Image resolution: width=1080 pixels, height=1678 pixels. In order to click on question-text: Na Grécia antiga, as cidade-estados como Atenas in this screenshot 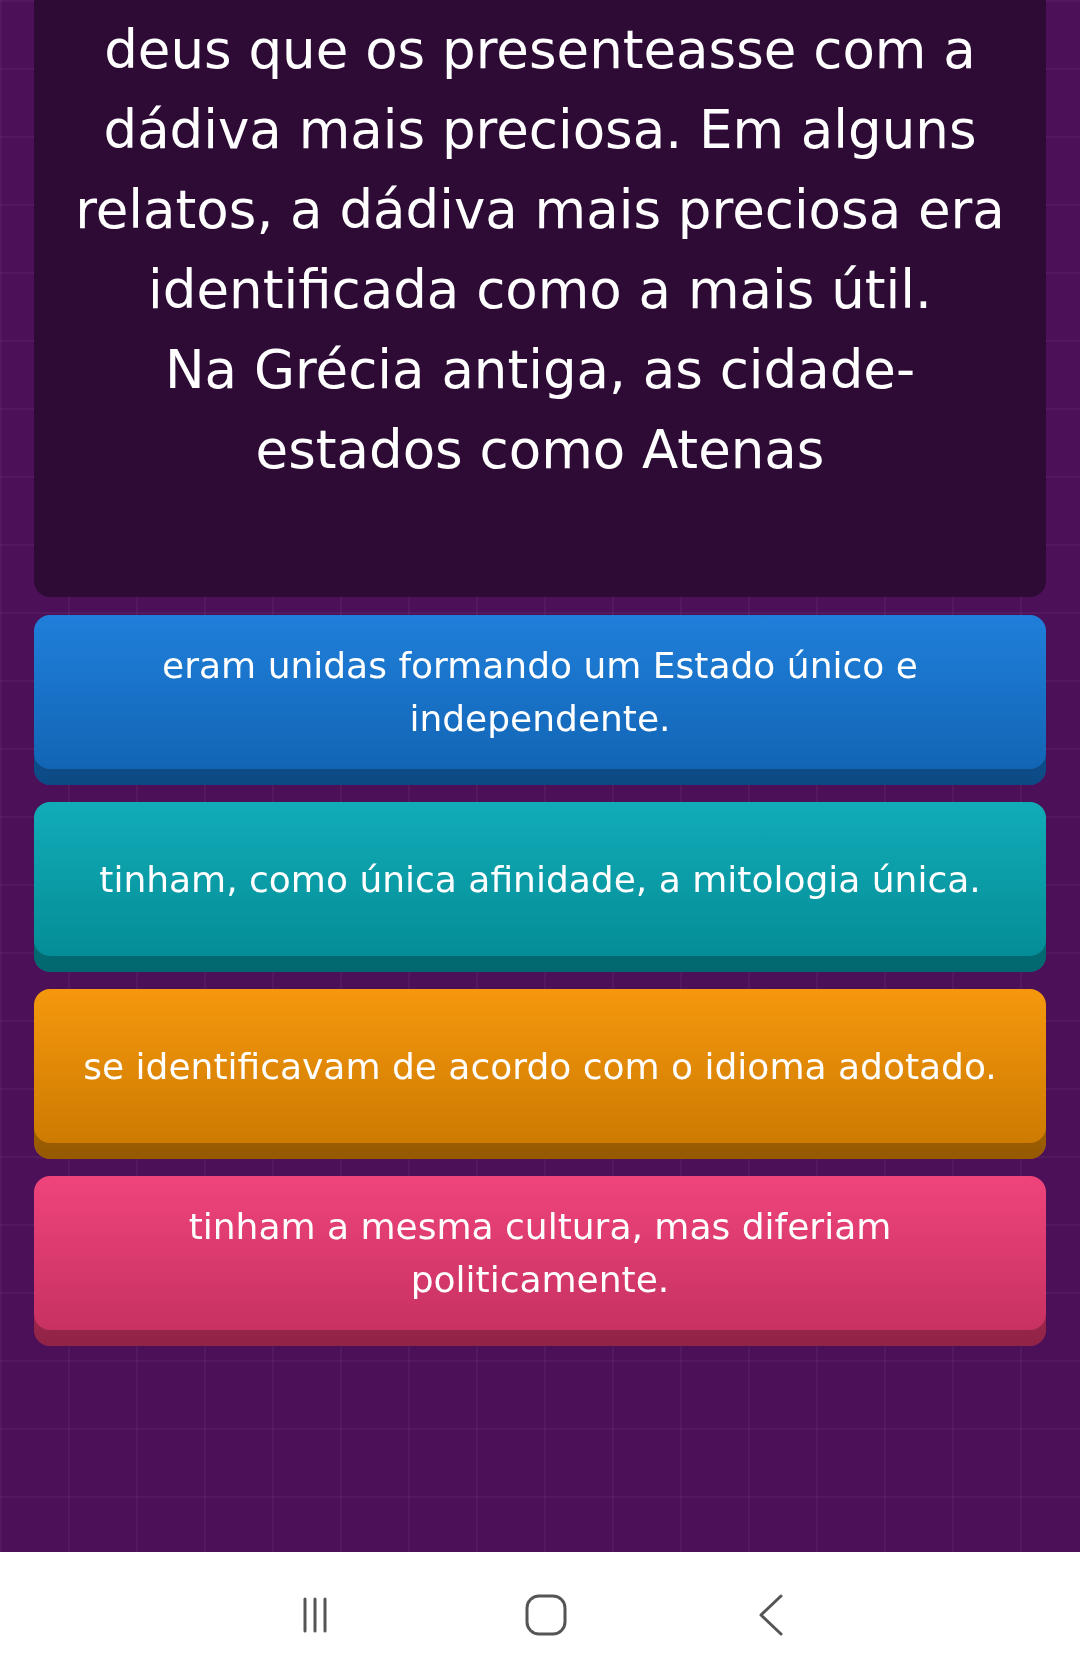, I will do `click(540, 410)`.